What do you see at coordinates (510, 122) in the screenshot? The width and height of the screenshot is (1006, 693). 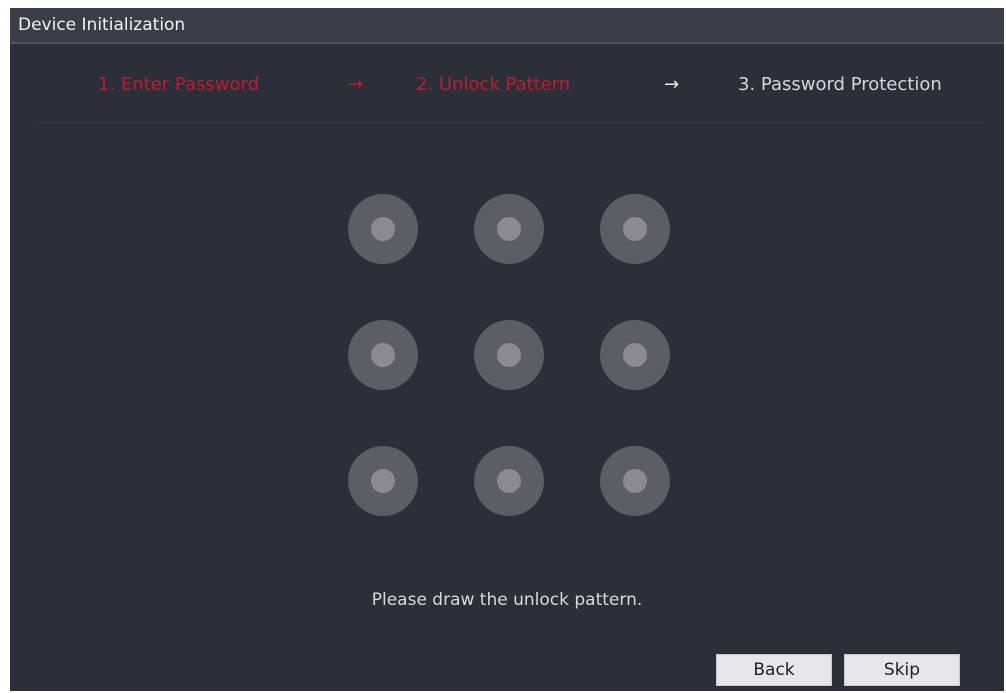 I see `divider` at bounding box center [510, 122].